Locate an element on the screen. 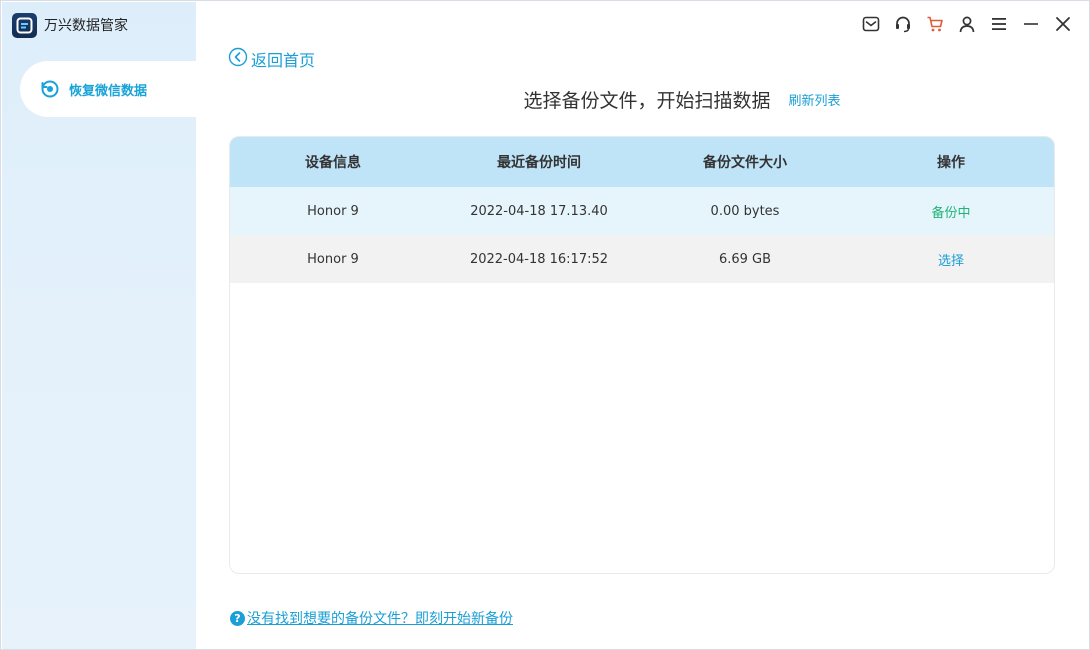 This screenshot has width=1090, height=650. help-icon: ? is located at coordinates (237, 618).